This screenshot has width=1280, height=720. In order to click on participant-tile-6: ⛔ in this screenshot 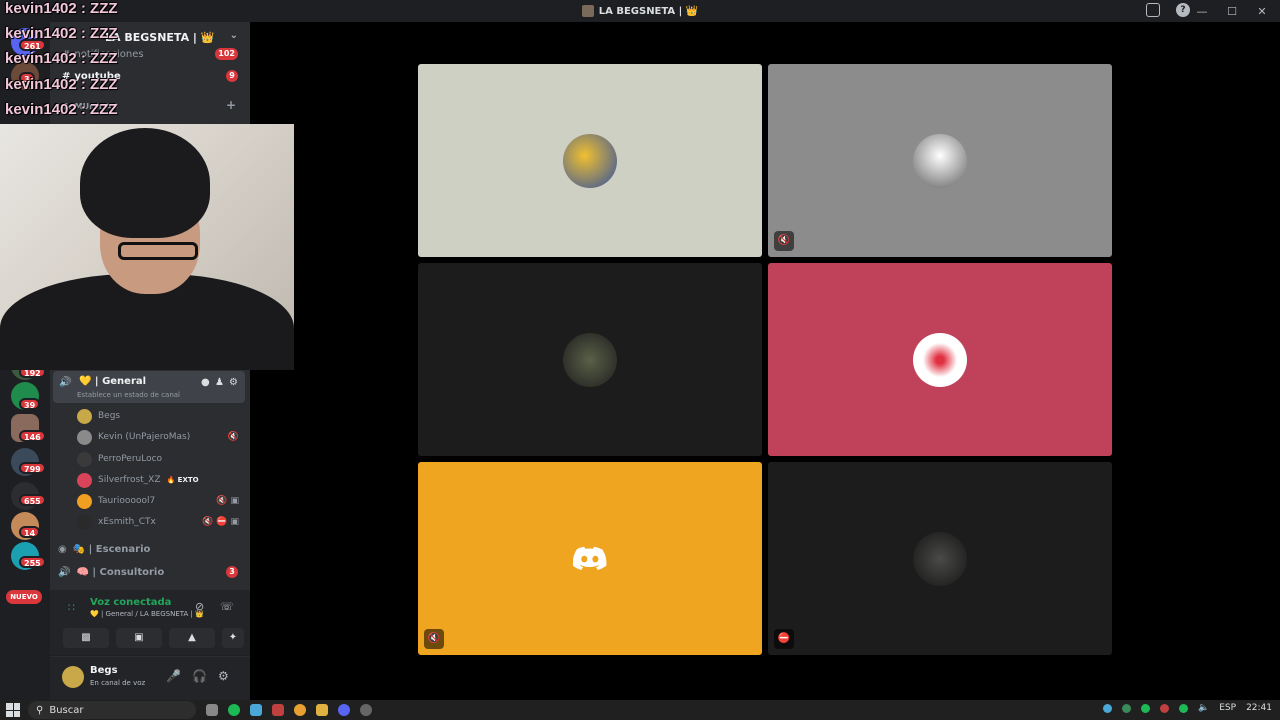, I will do `click(940, 558)`.